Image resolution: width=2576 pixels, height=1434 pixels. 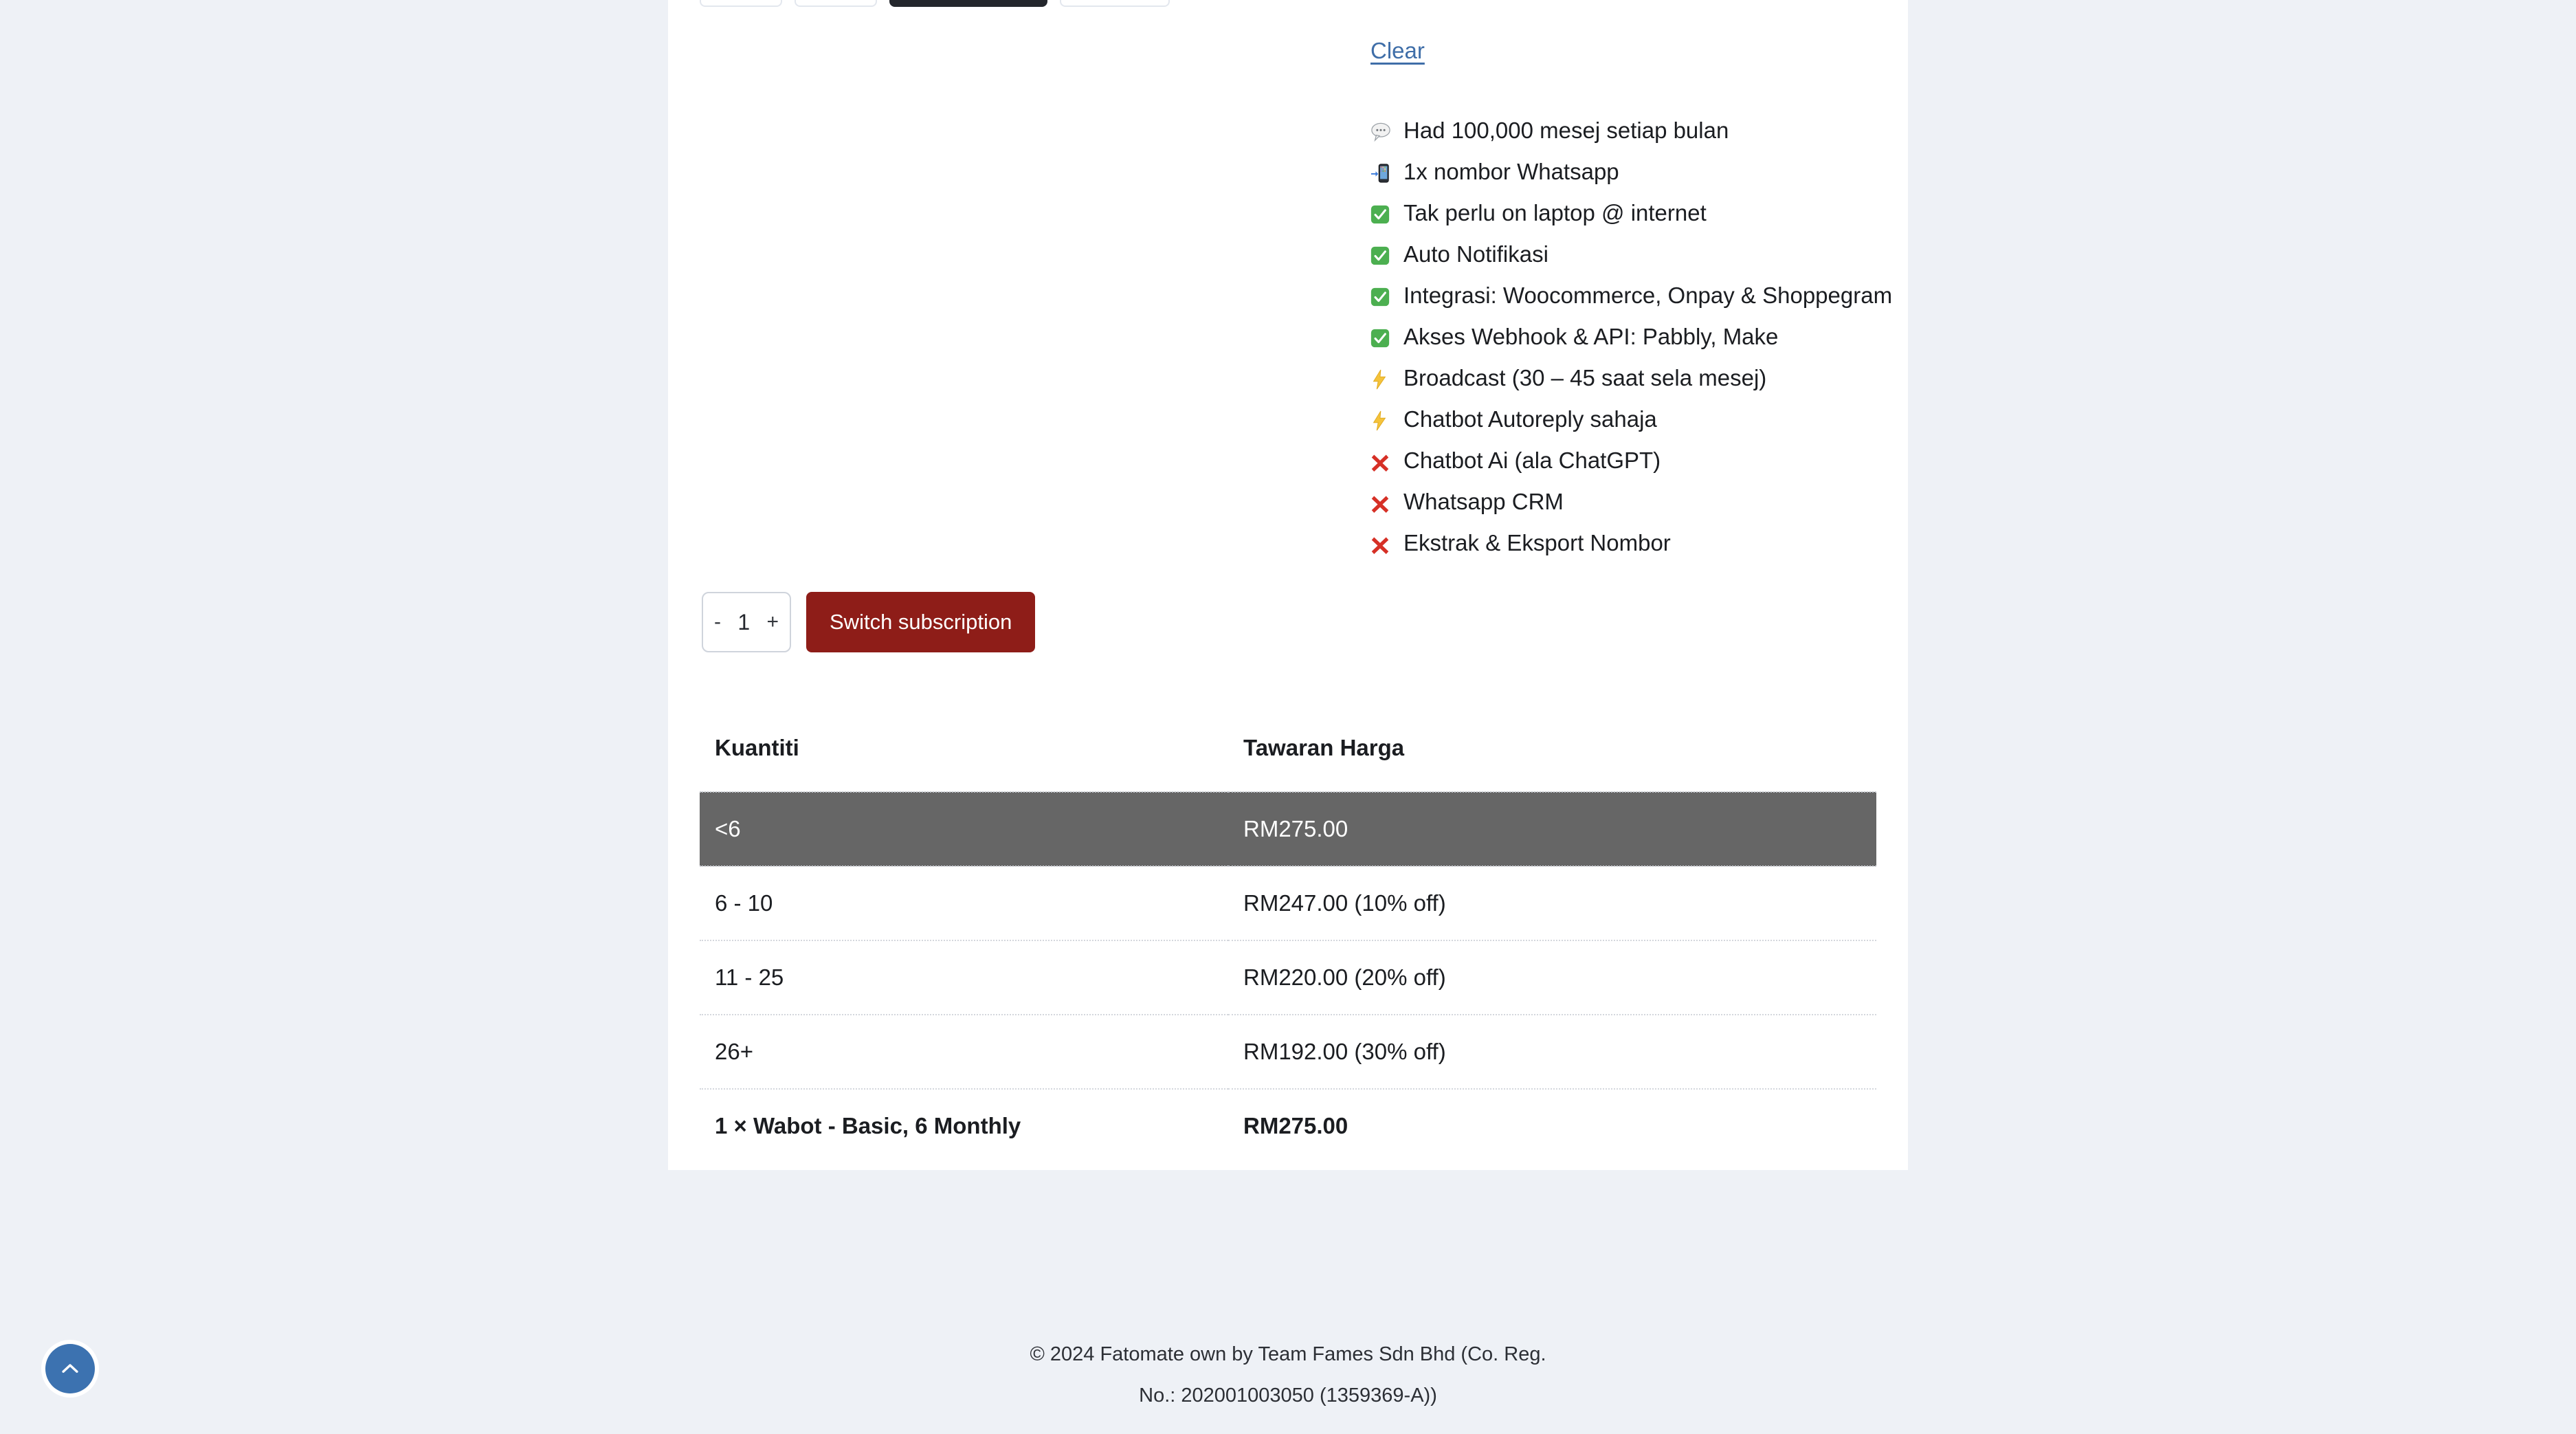 What do you see at coordinates (1851, 460) in the screenshot?
I see `feature-item: Chatbot Ai (ala ChatGPT)` at bounding box center [1851, 460].